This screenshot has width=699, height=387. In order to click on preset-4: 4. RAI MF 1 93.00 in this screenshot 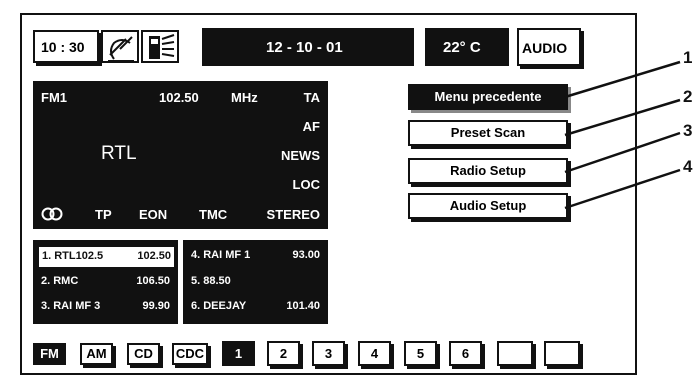, I will do `click(255, 256)`.